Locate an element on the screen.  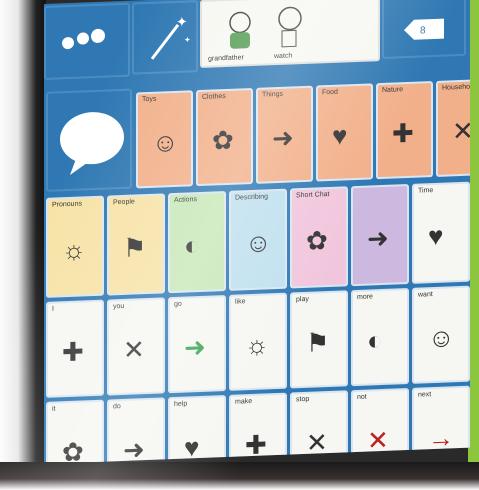
symbol-cell: Household ✕ is located at coordinates (453, 127).